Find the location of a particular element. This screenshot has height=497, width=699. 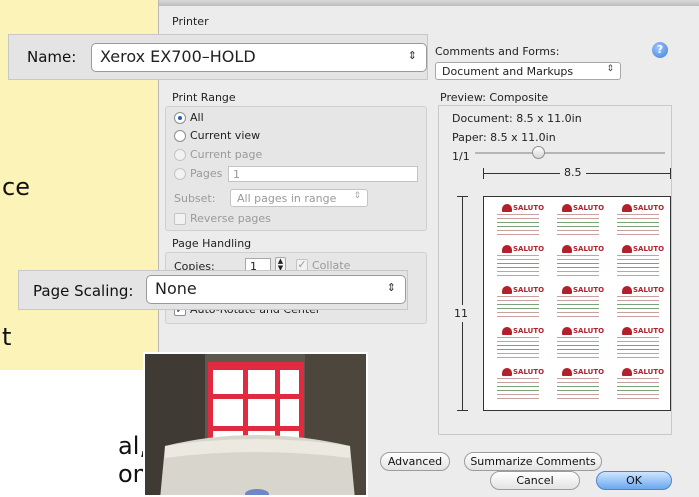

ok-button: OK is located at coordinates (634, 480).